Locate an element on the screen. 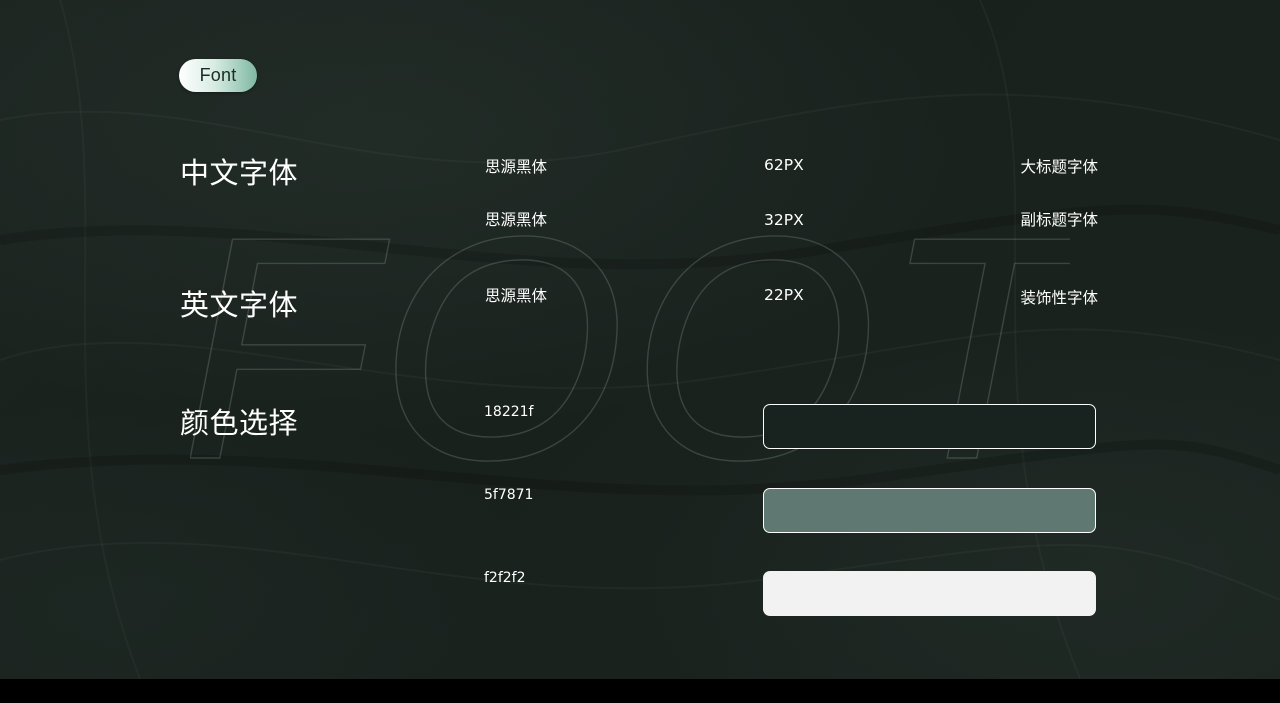  color-selection-heading: 颜色选择 is located at coordinates (239, 423).